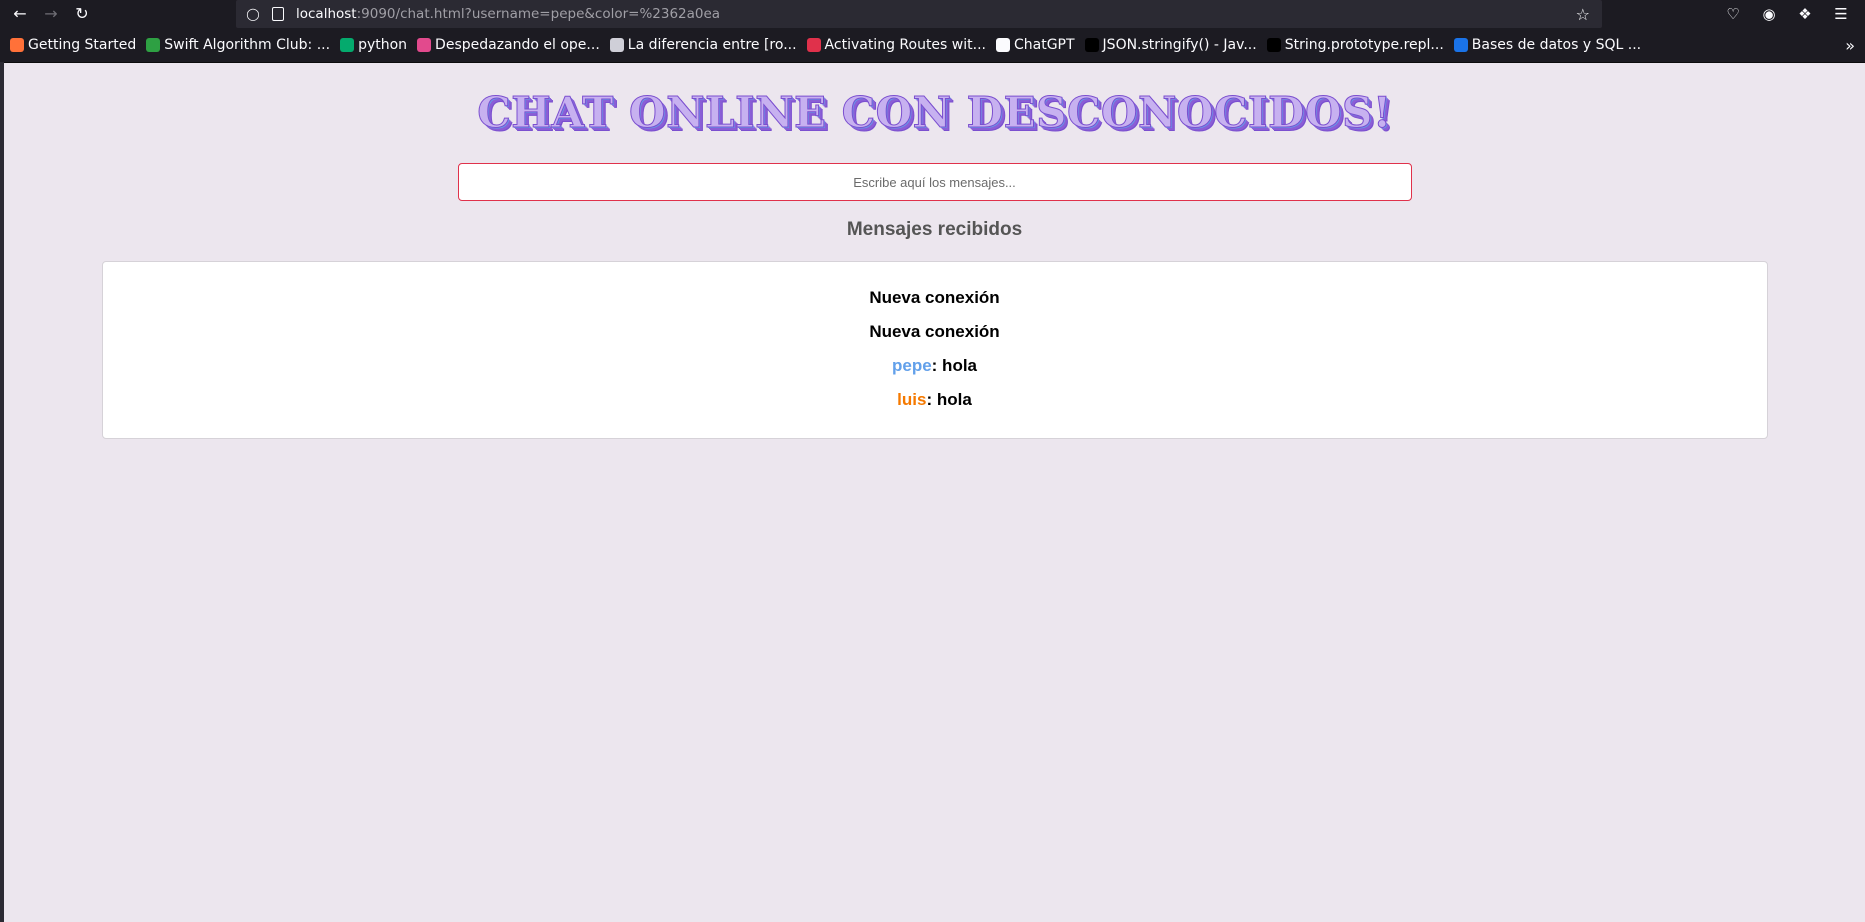 This screenshot has width=1865, height=922. I want to click on messages-heading: Mensajes recibidos, so click(934, 229).